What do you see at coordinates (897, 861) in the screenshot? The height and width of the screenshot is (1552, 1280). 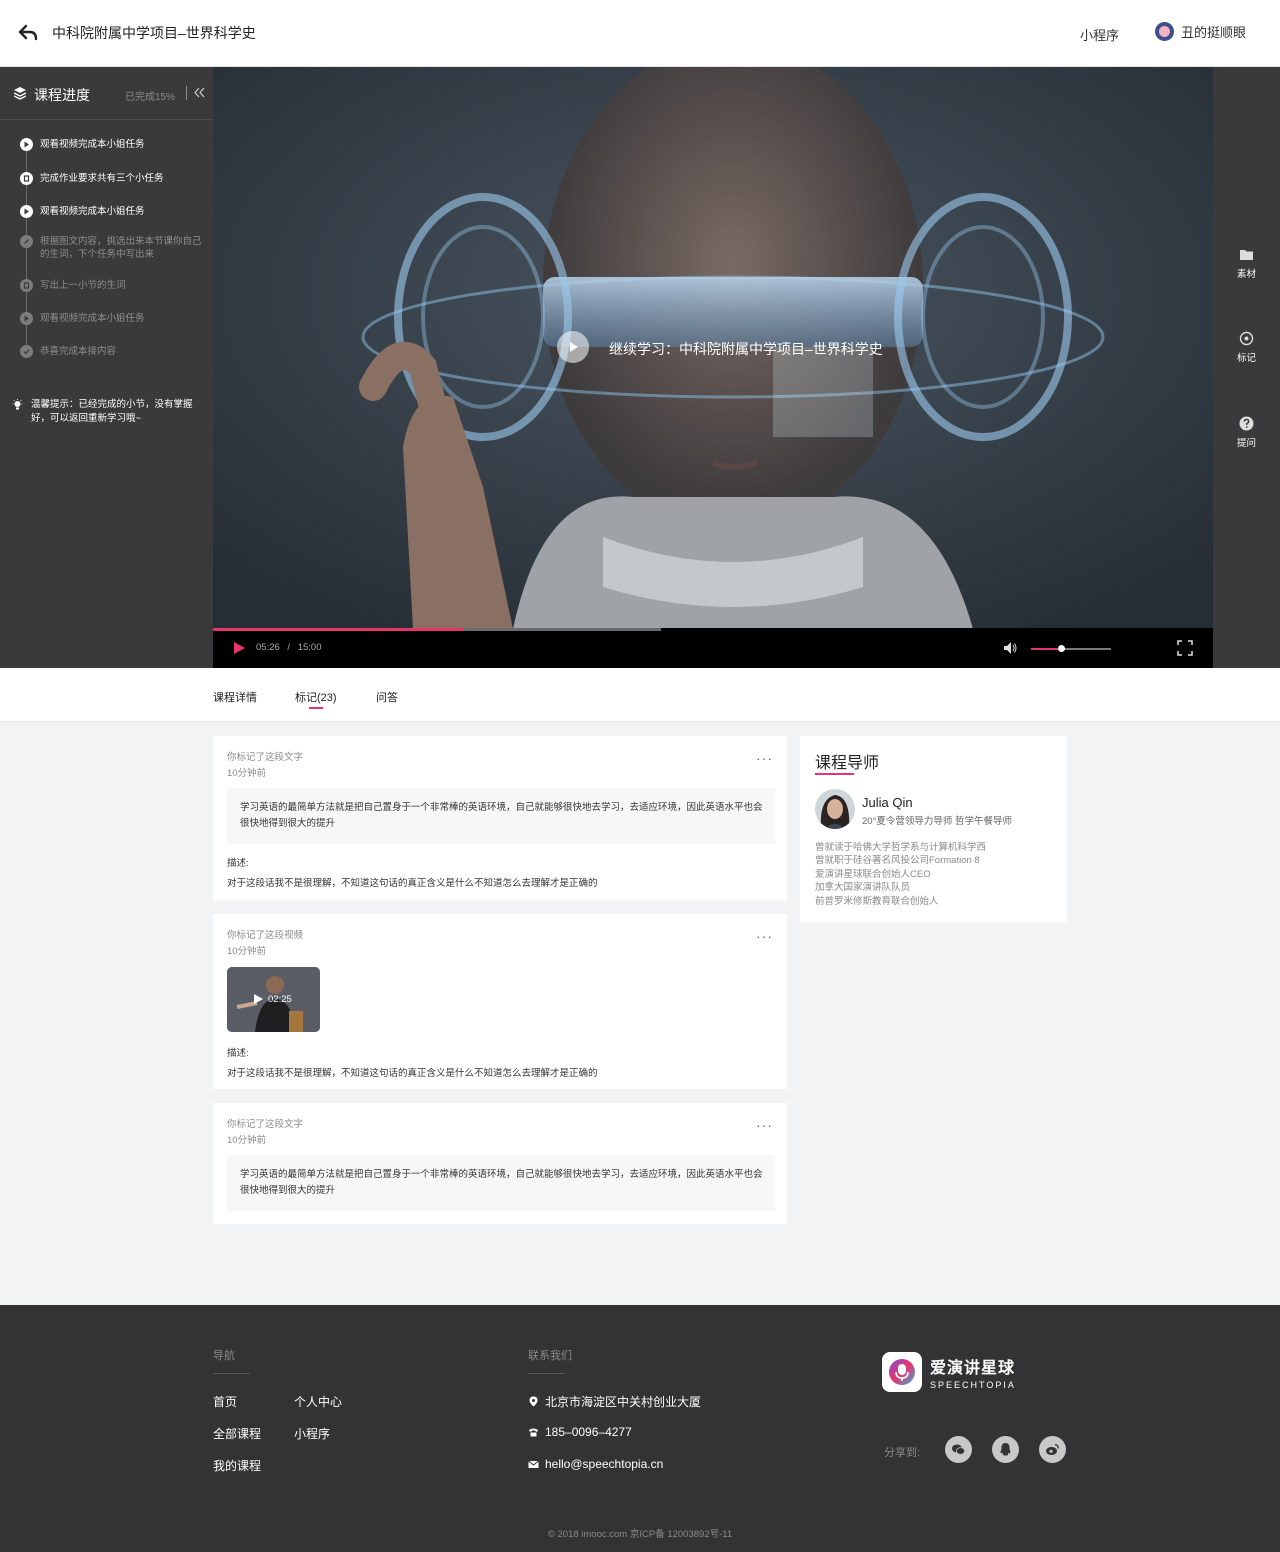 I see `bio-line: 曾就职于硅谷著名风投公司Formation 8` at bounding box center [897, 861].